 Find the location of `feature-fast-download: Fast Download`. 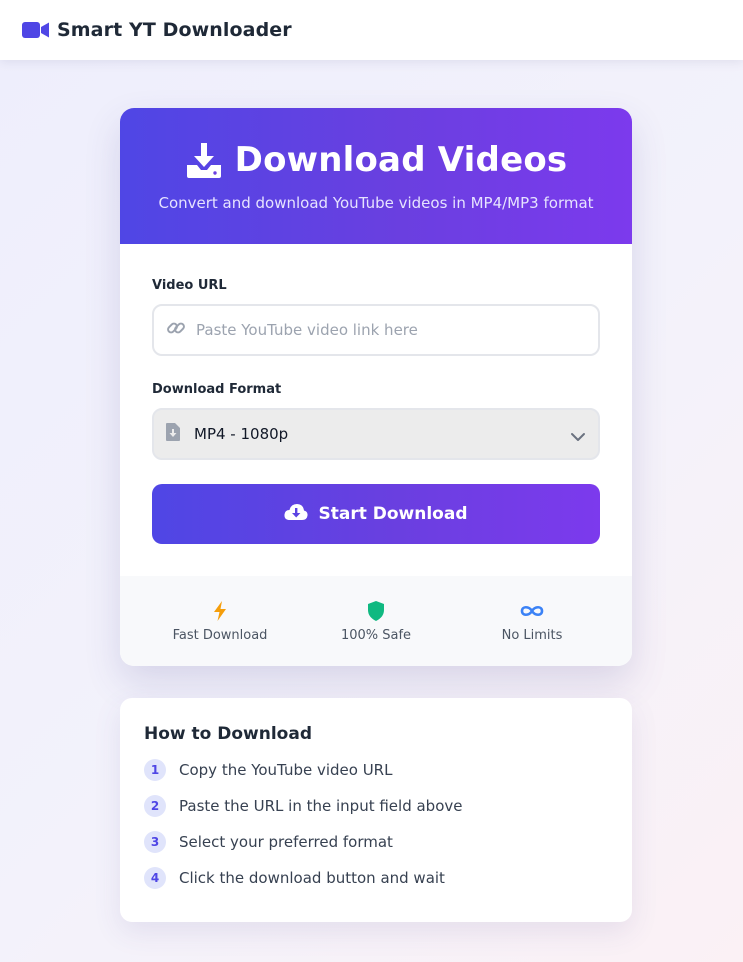

feature-fast-download: Fast Download is located at coordinates (220, 621).